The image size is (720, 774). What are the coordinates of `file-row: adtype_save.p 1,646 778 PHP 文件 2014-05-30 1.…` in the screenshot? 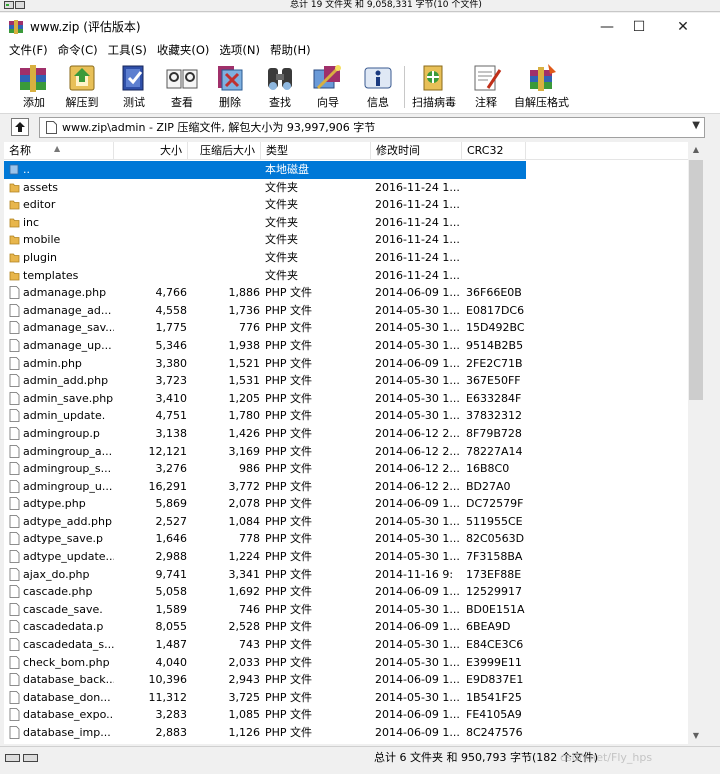 It's located at (346, 539).